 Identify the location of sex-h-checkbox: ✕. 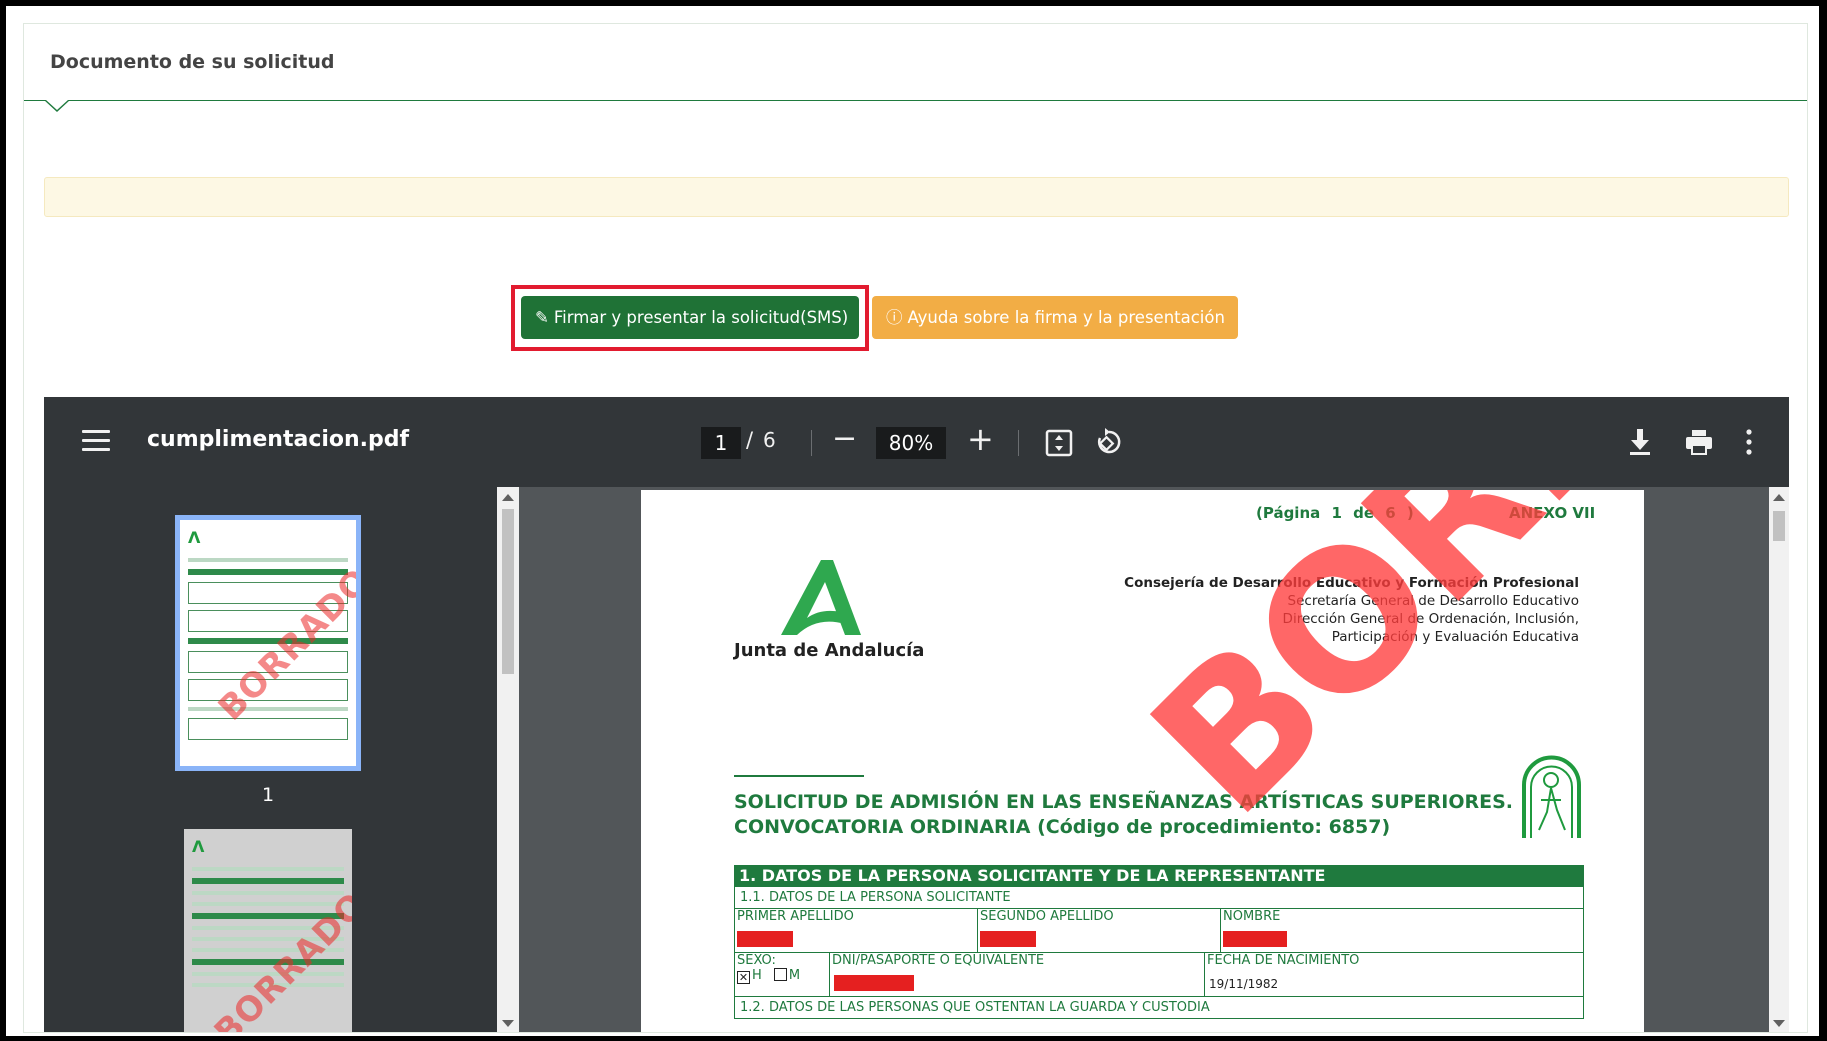
(743, 977).